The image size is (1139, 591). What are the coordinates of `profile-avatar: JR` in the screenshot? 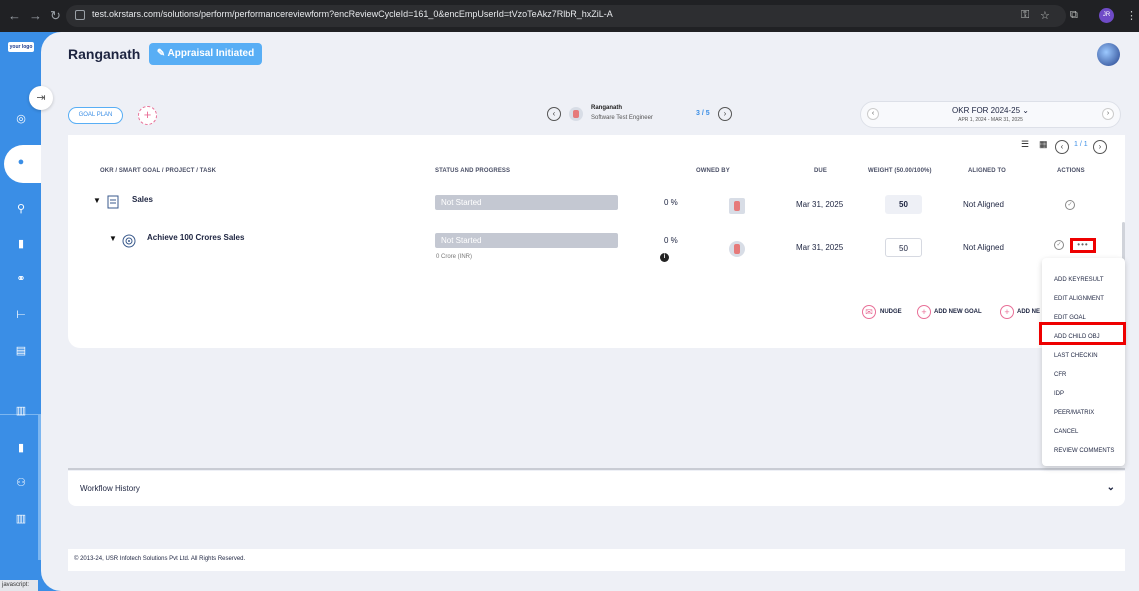 It's located at (1106, 15).